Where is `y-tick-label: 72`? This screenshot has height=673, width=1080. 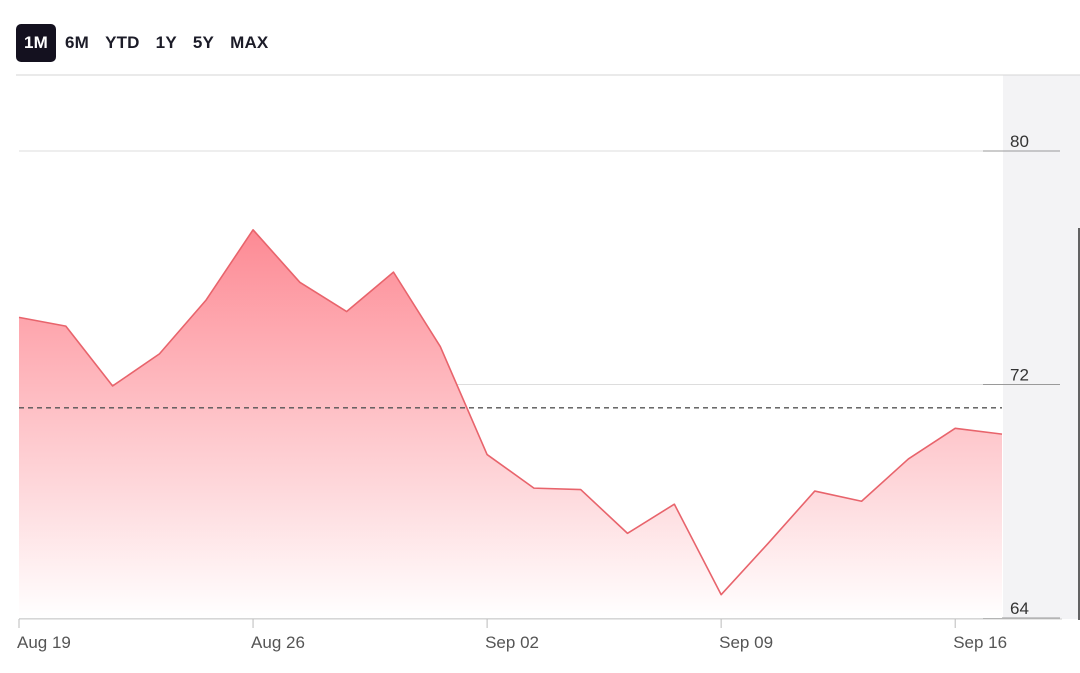
y-tick-label: 72 is located at coordinates (1019, 375).